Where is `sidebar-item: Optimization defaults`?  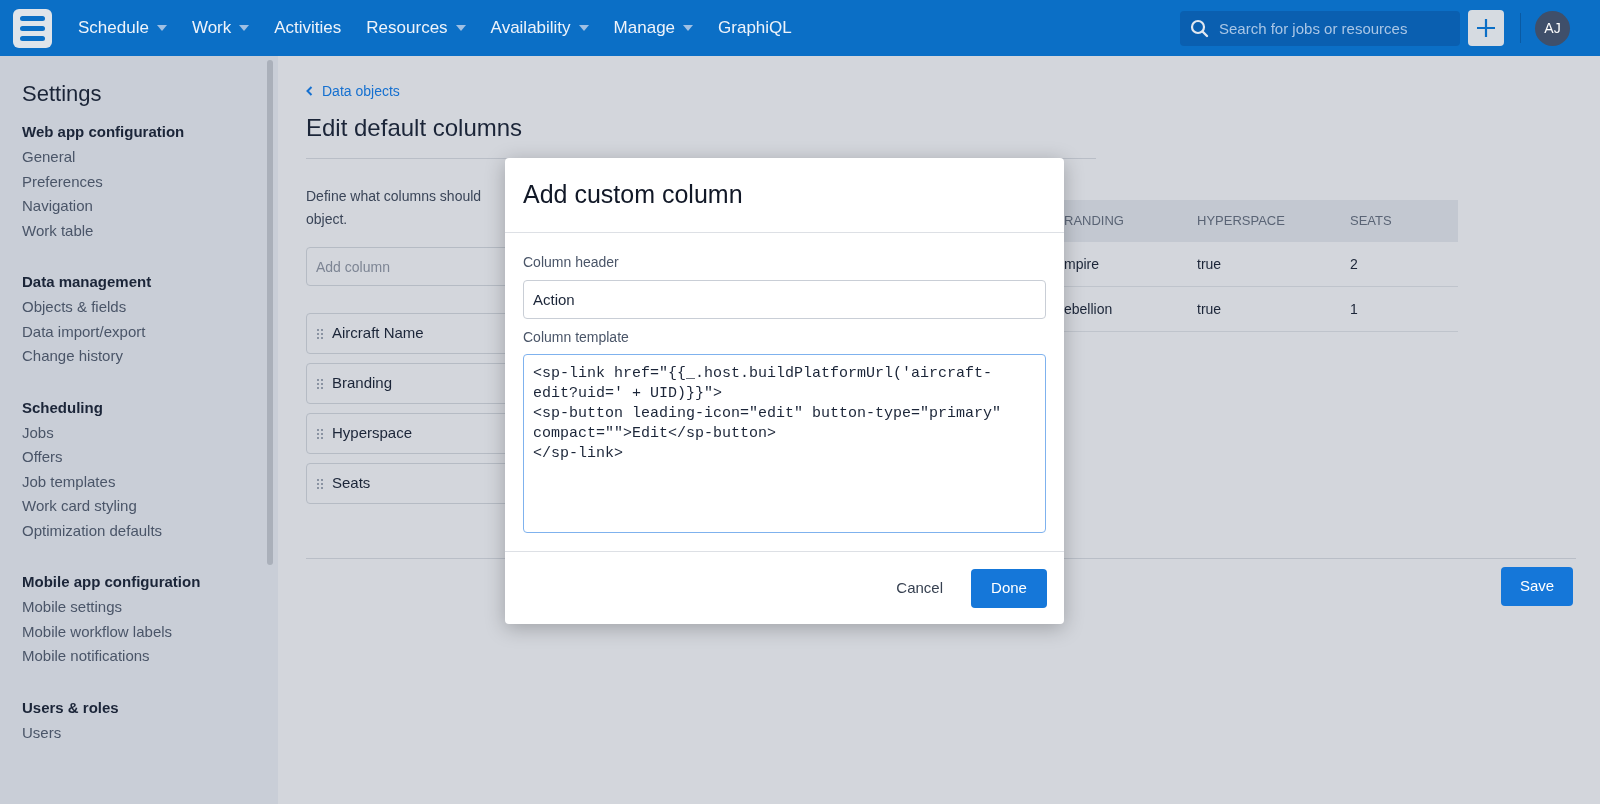
sidebar-item: Optimization defaults is located at coordinates (92, 530).